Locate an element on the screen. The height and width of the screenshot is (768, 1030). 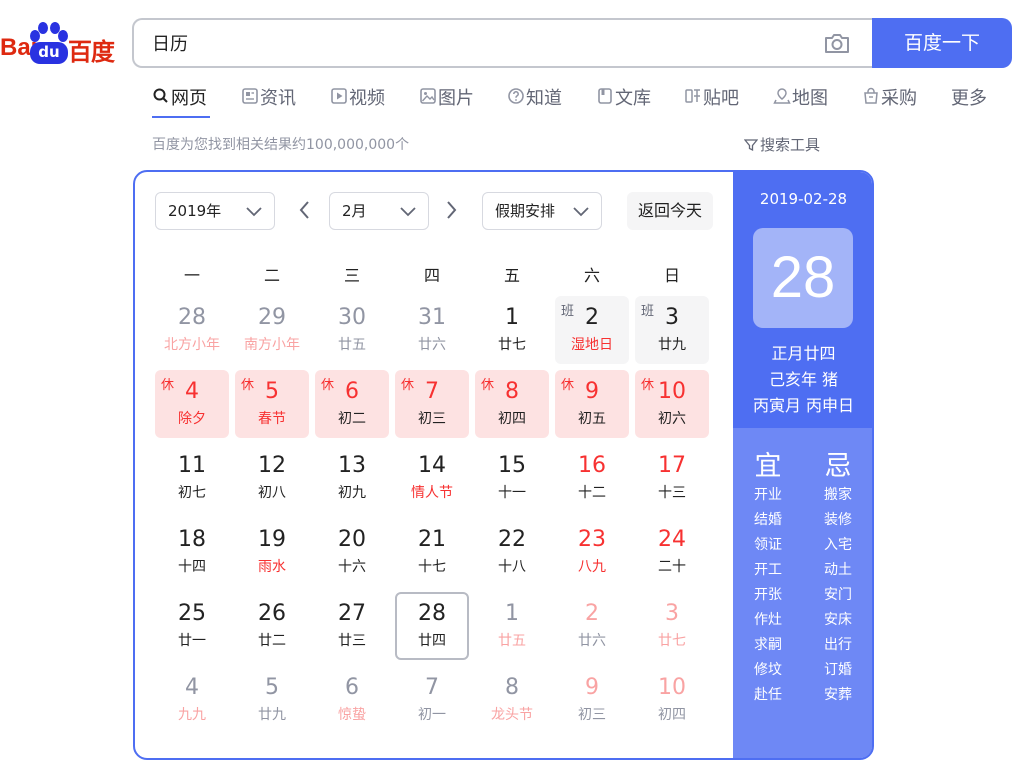
day-number: 22 is located at coordinates (512, 539).